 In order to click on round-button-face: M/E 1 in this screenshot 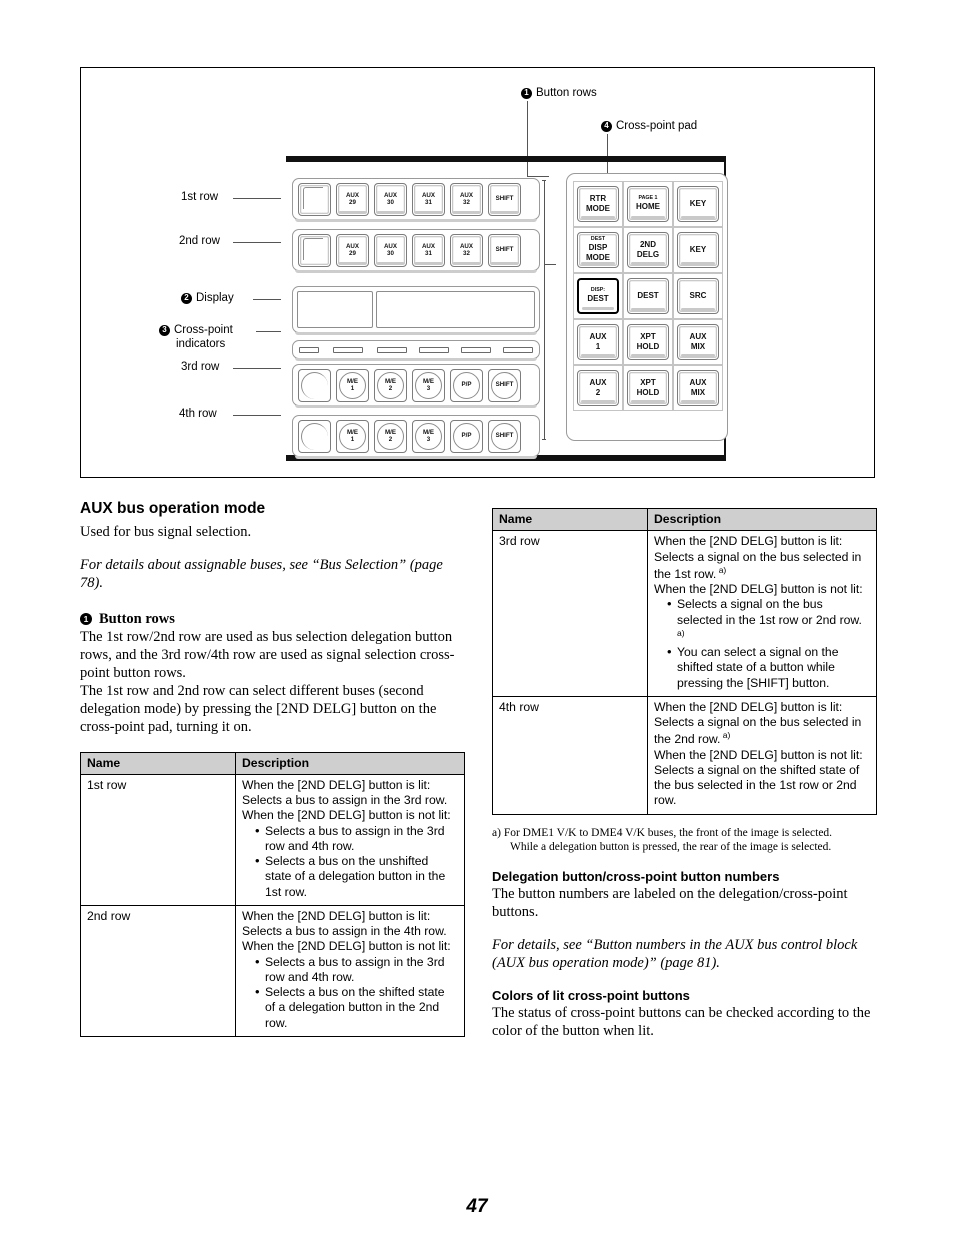, I will do `click(352, 385)`.